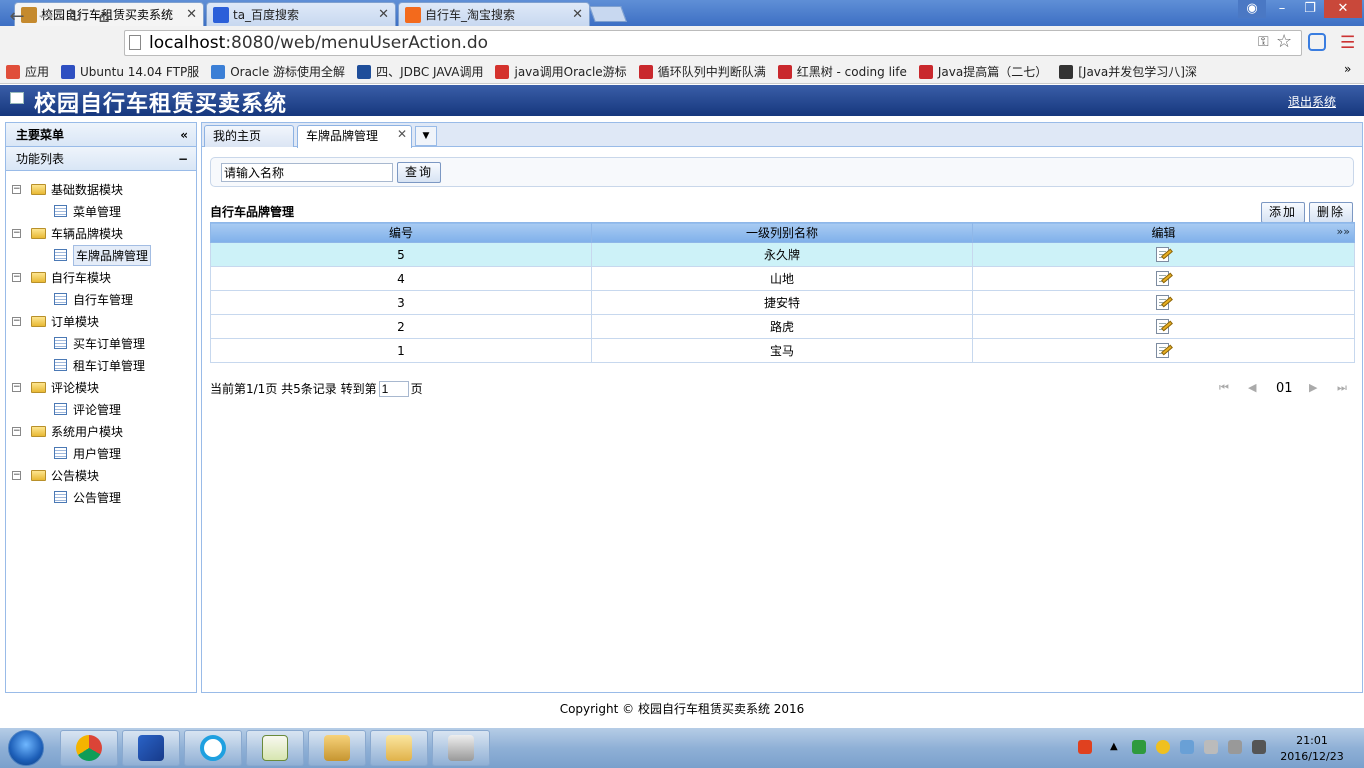  I want to click on first-page-icon: ⏮, so click(1224, 388).